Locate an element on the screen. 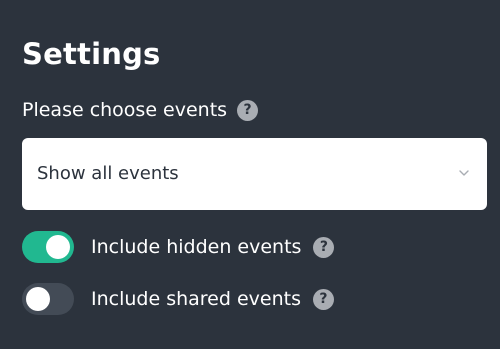  events-label: Please choose events is located at coordinates (125, 110).